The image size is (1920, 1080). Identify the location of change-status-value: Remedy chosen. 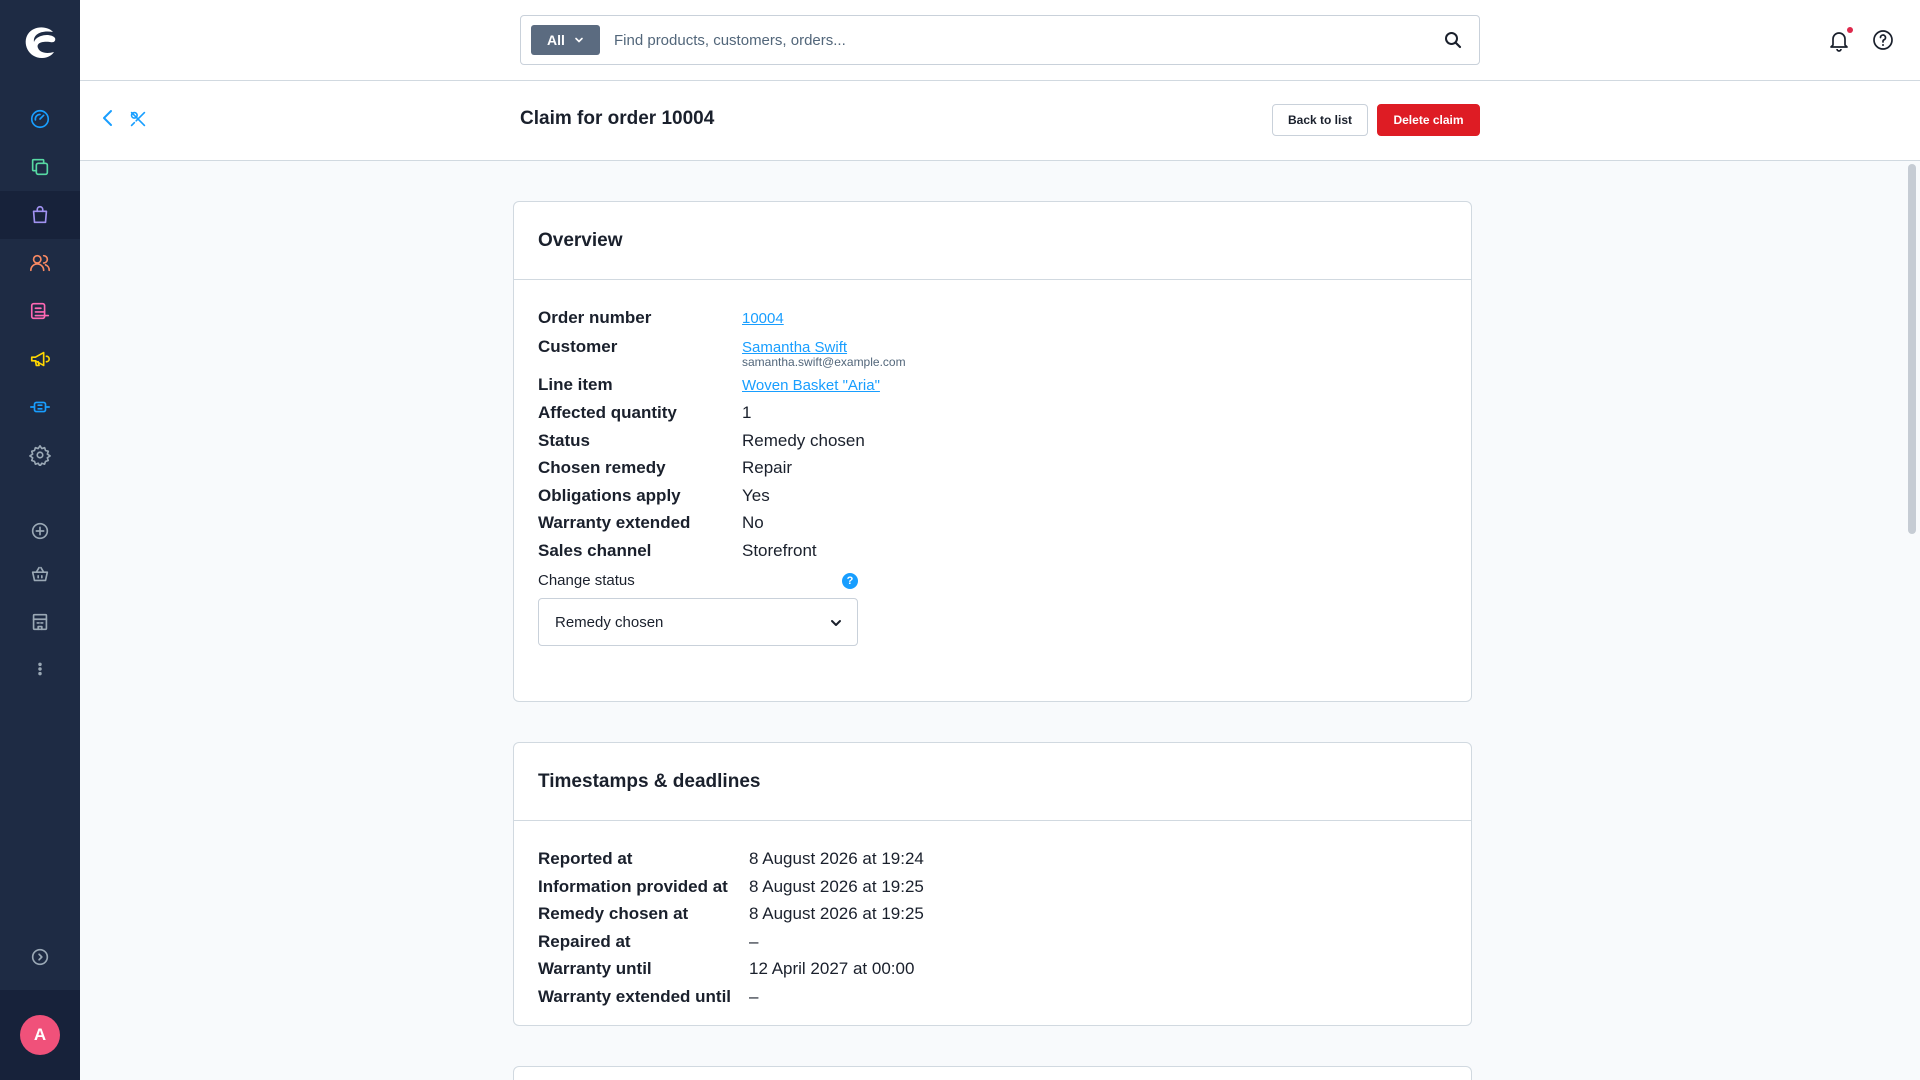
(609, 622).